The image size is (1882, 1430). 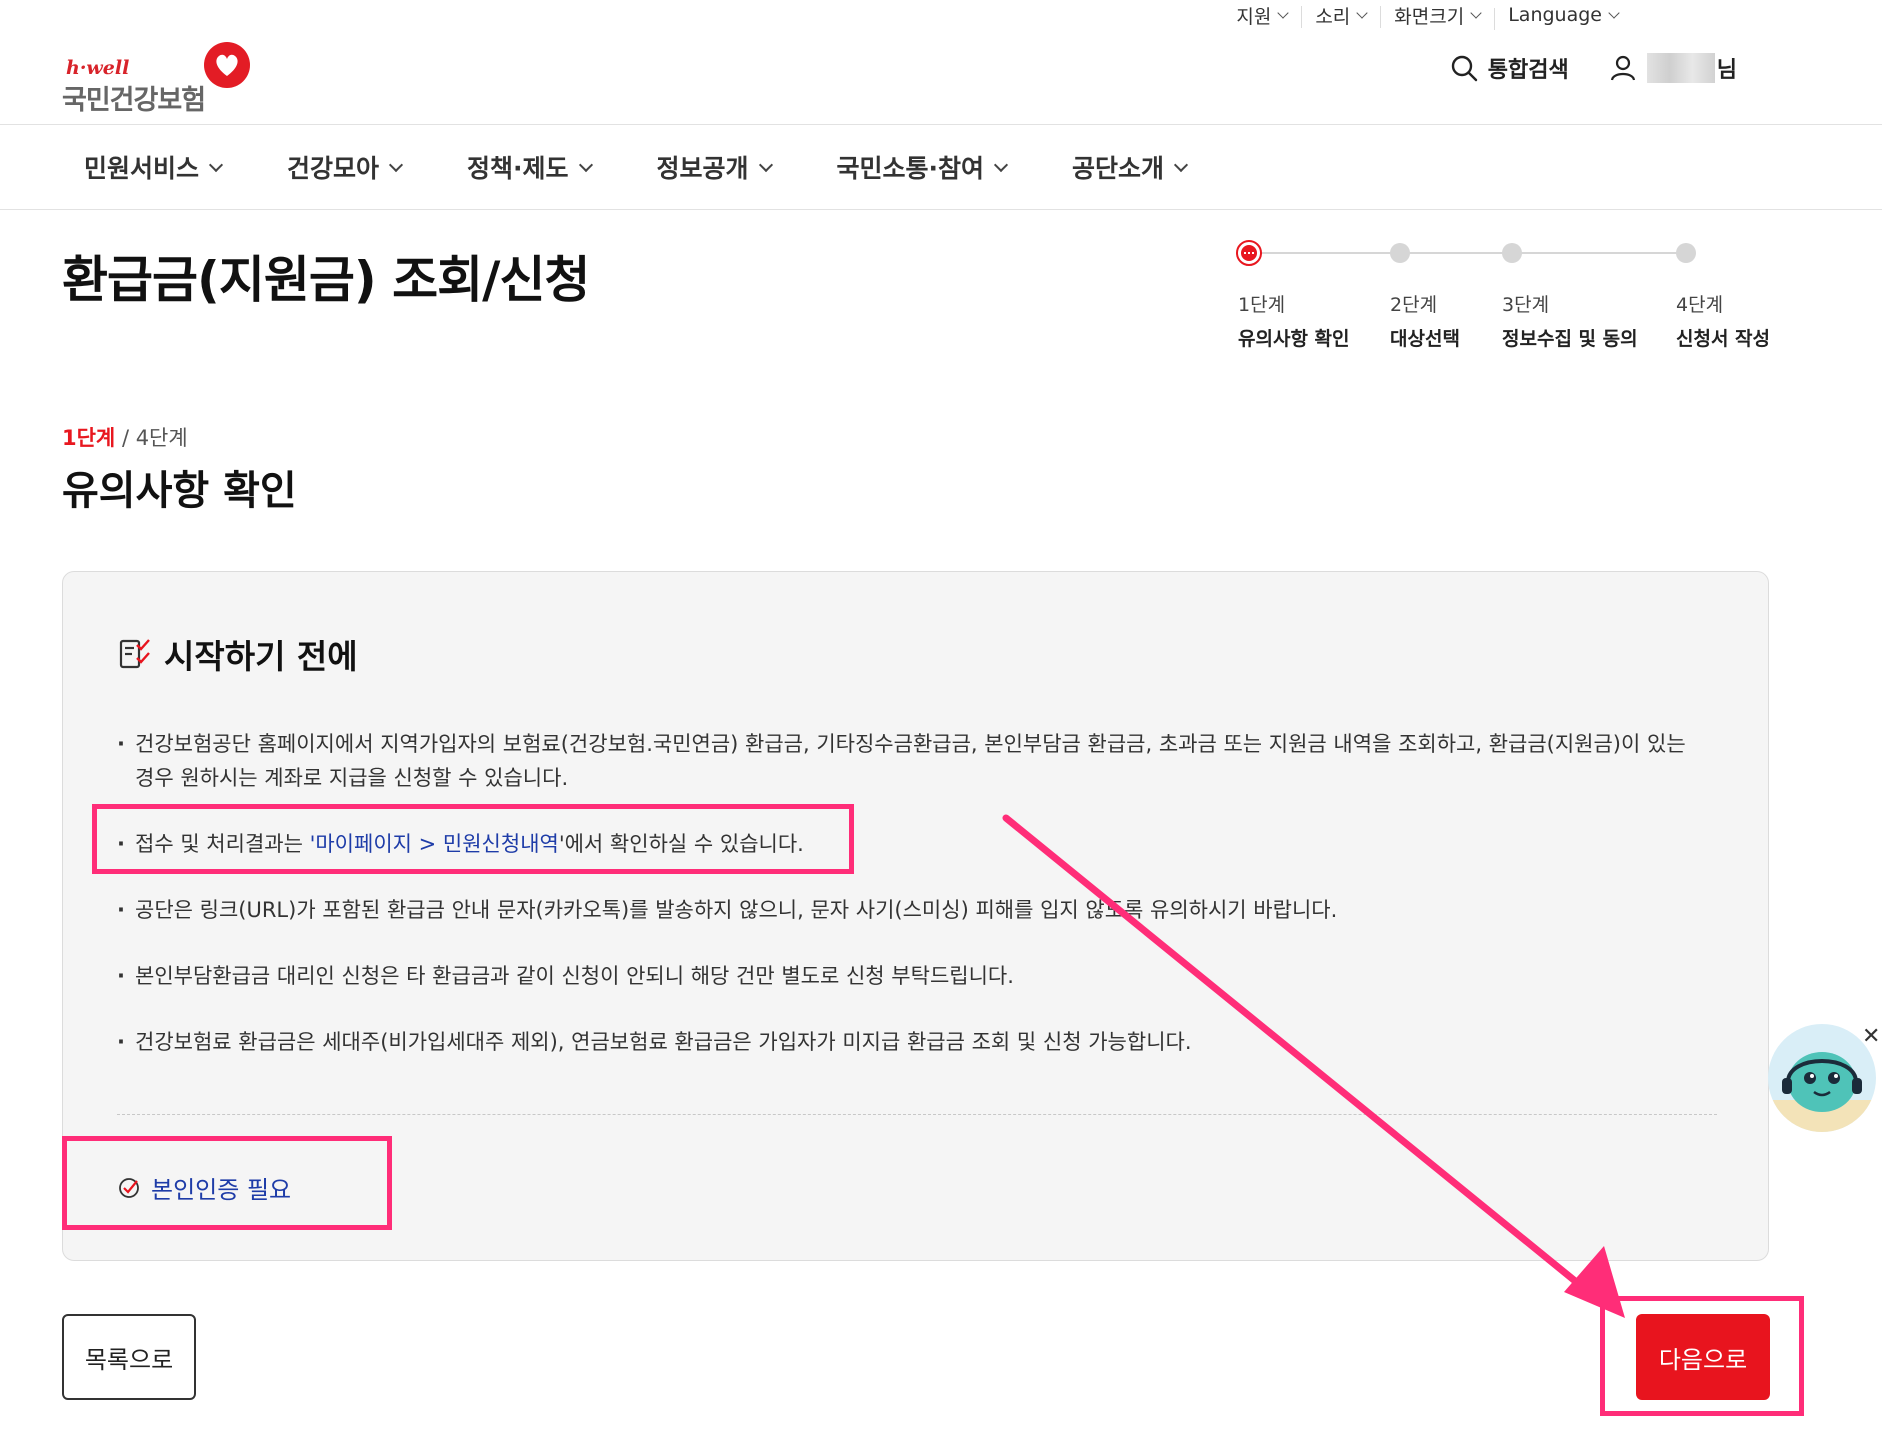 I want to click on page-title: 환급금(지원금) 조회/신청, so click(x=326, y=280).